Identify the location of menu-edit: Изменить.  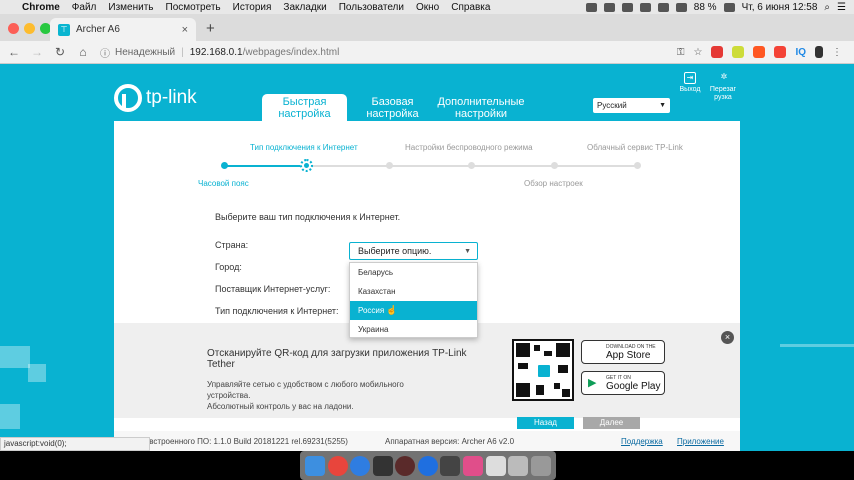
(130, 7).